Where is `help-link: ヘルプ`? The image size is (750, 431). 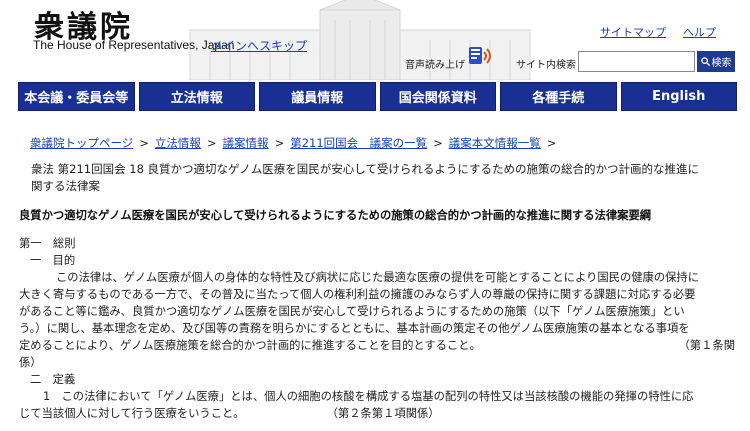
help-link: ヘルプ is located at coordinates (699, 32).